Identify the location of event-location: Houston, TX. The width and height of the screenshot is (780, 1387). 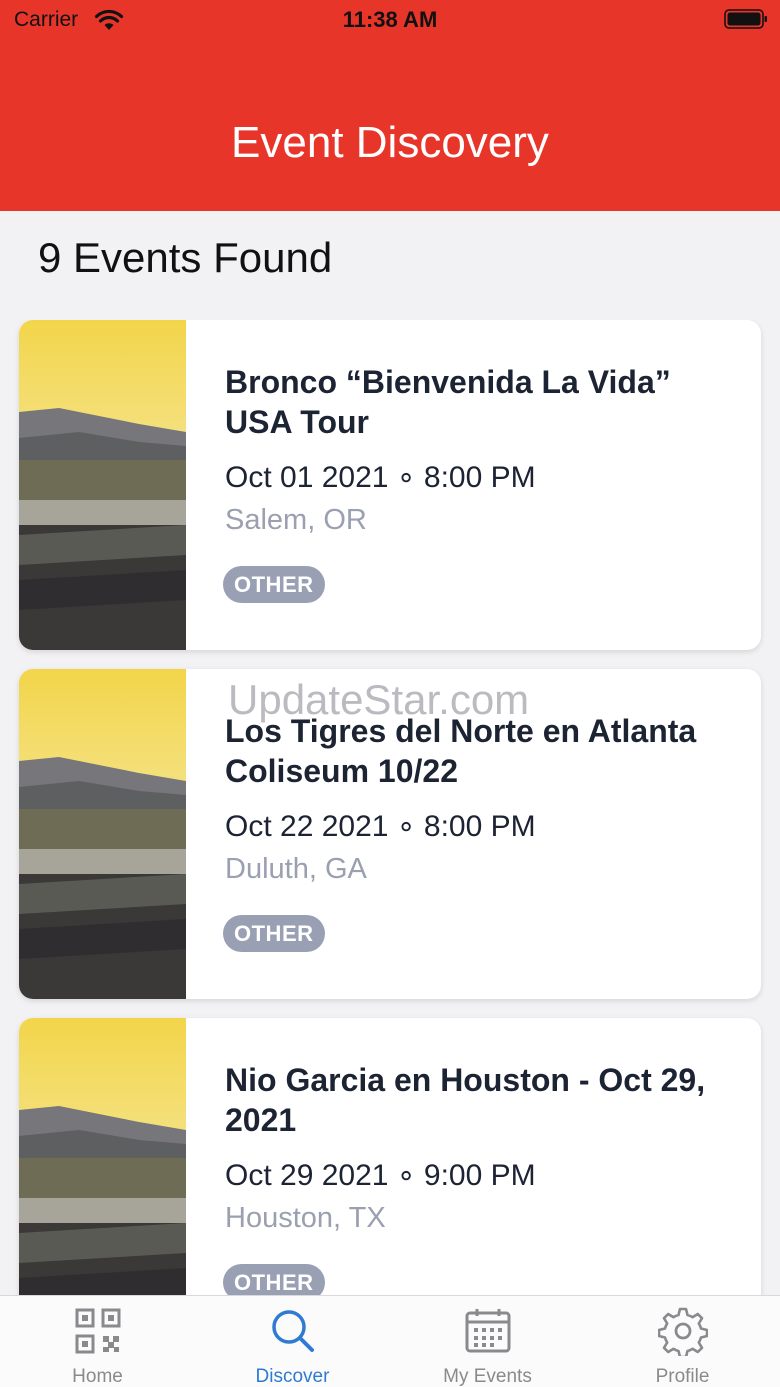
(305, 1218).